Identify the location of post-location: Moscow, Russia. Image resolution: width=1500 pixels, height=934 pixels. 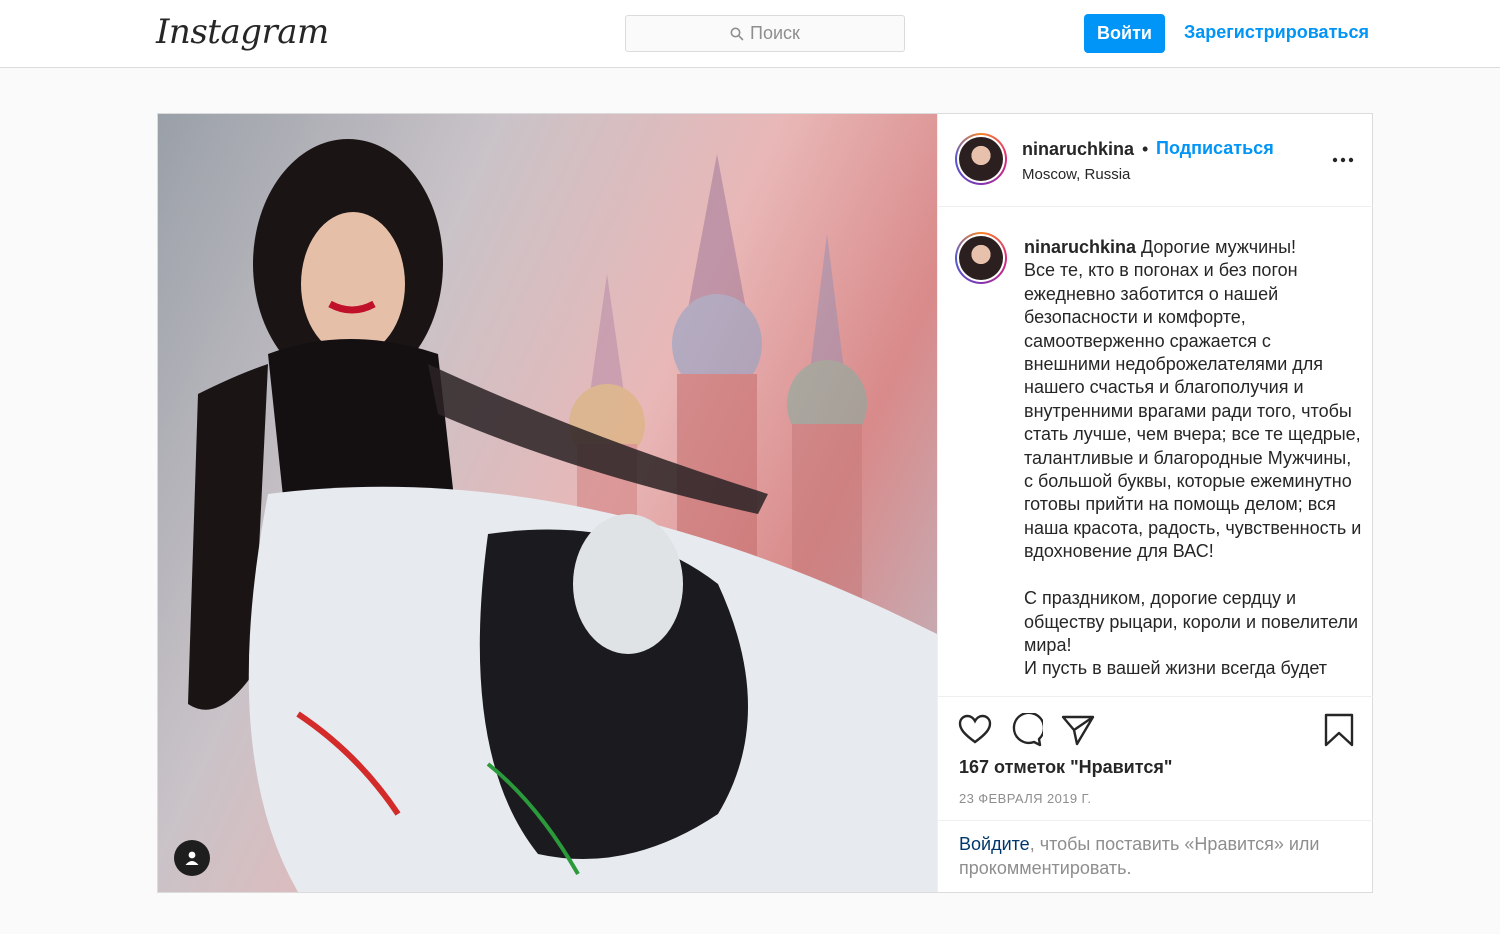
(1076, 174).